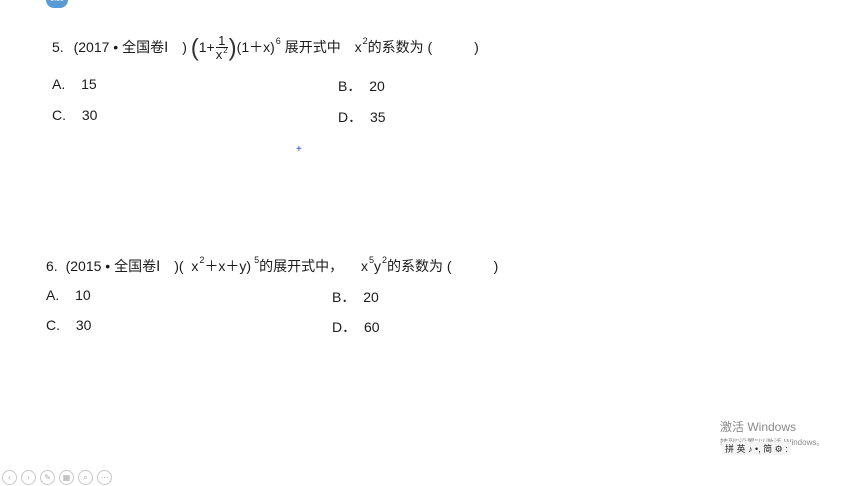 This screenshot has width=864, height=486. Describe the element at coordinates (301, 266) in the screenshot. I see `q6-stem: 的展开式中，` at that location.